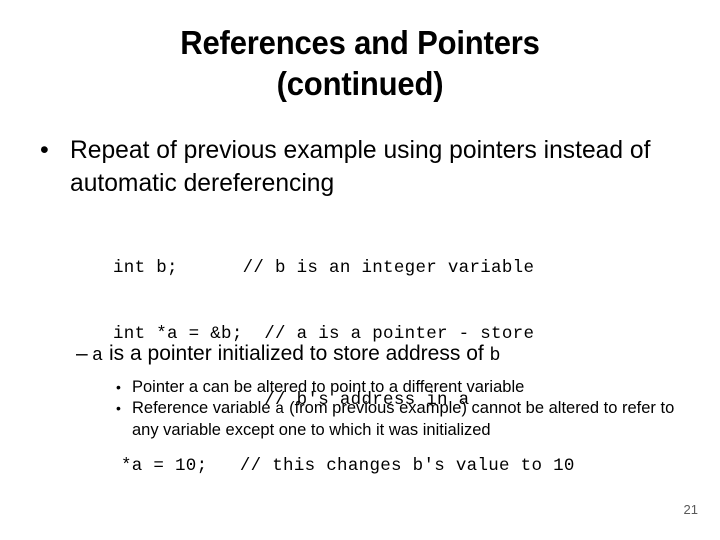 This screenshot has height=540, width=720. I want to click on dash-marker-icon: –, so click(82, 353).